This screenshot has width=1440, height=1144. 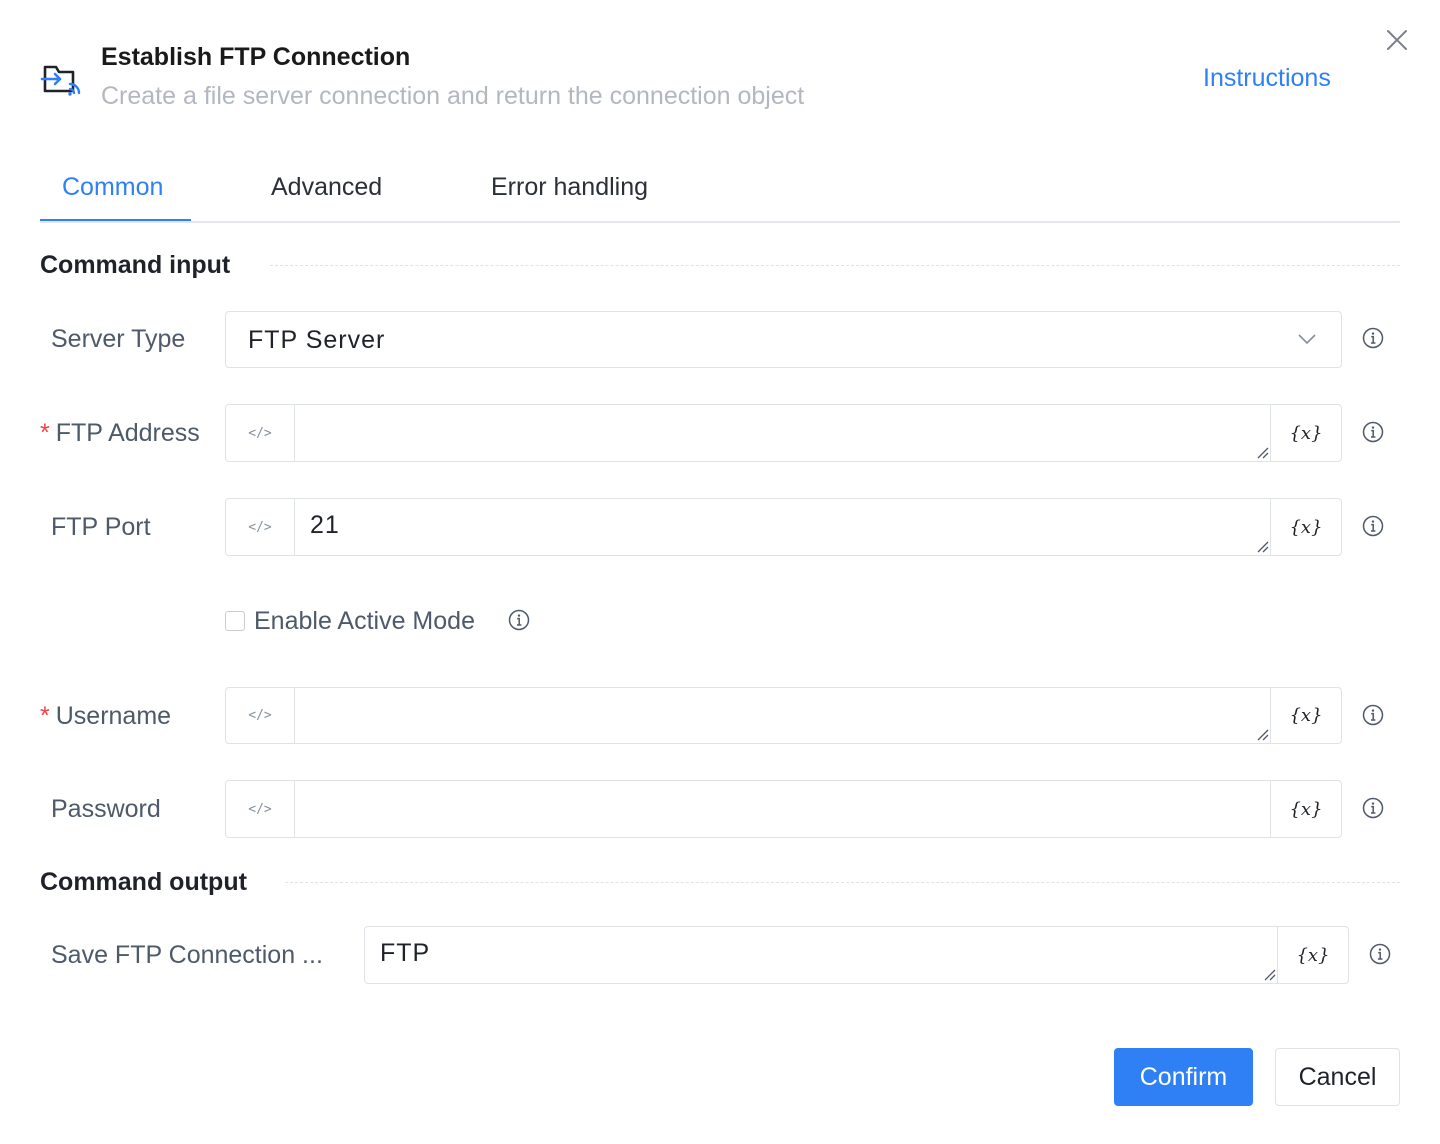 I want to click on tab-advanced: Advanced, so click(x=326, y=187).